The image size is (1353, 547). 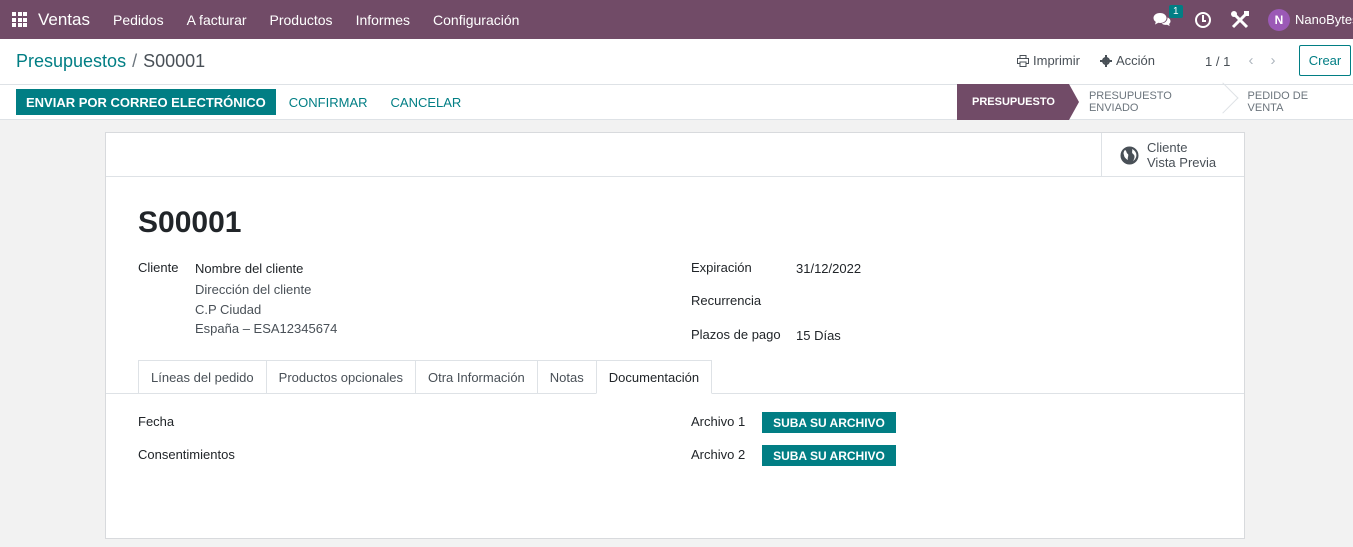 What do you see at coordinates (1135, 60) in the screenshot?
I see `action-label: Acción` at bounding box center [1135, 60].